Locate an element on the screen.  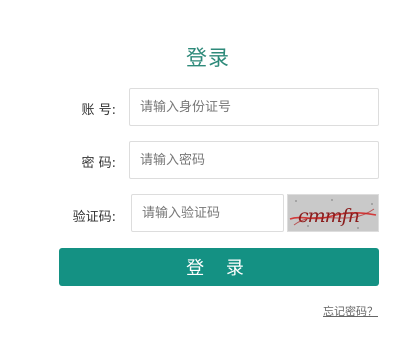
forgot-password-link: 忘记密码？ is located at coordinates (350, 311).